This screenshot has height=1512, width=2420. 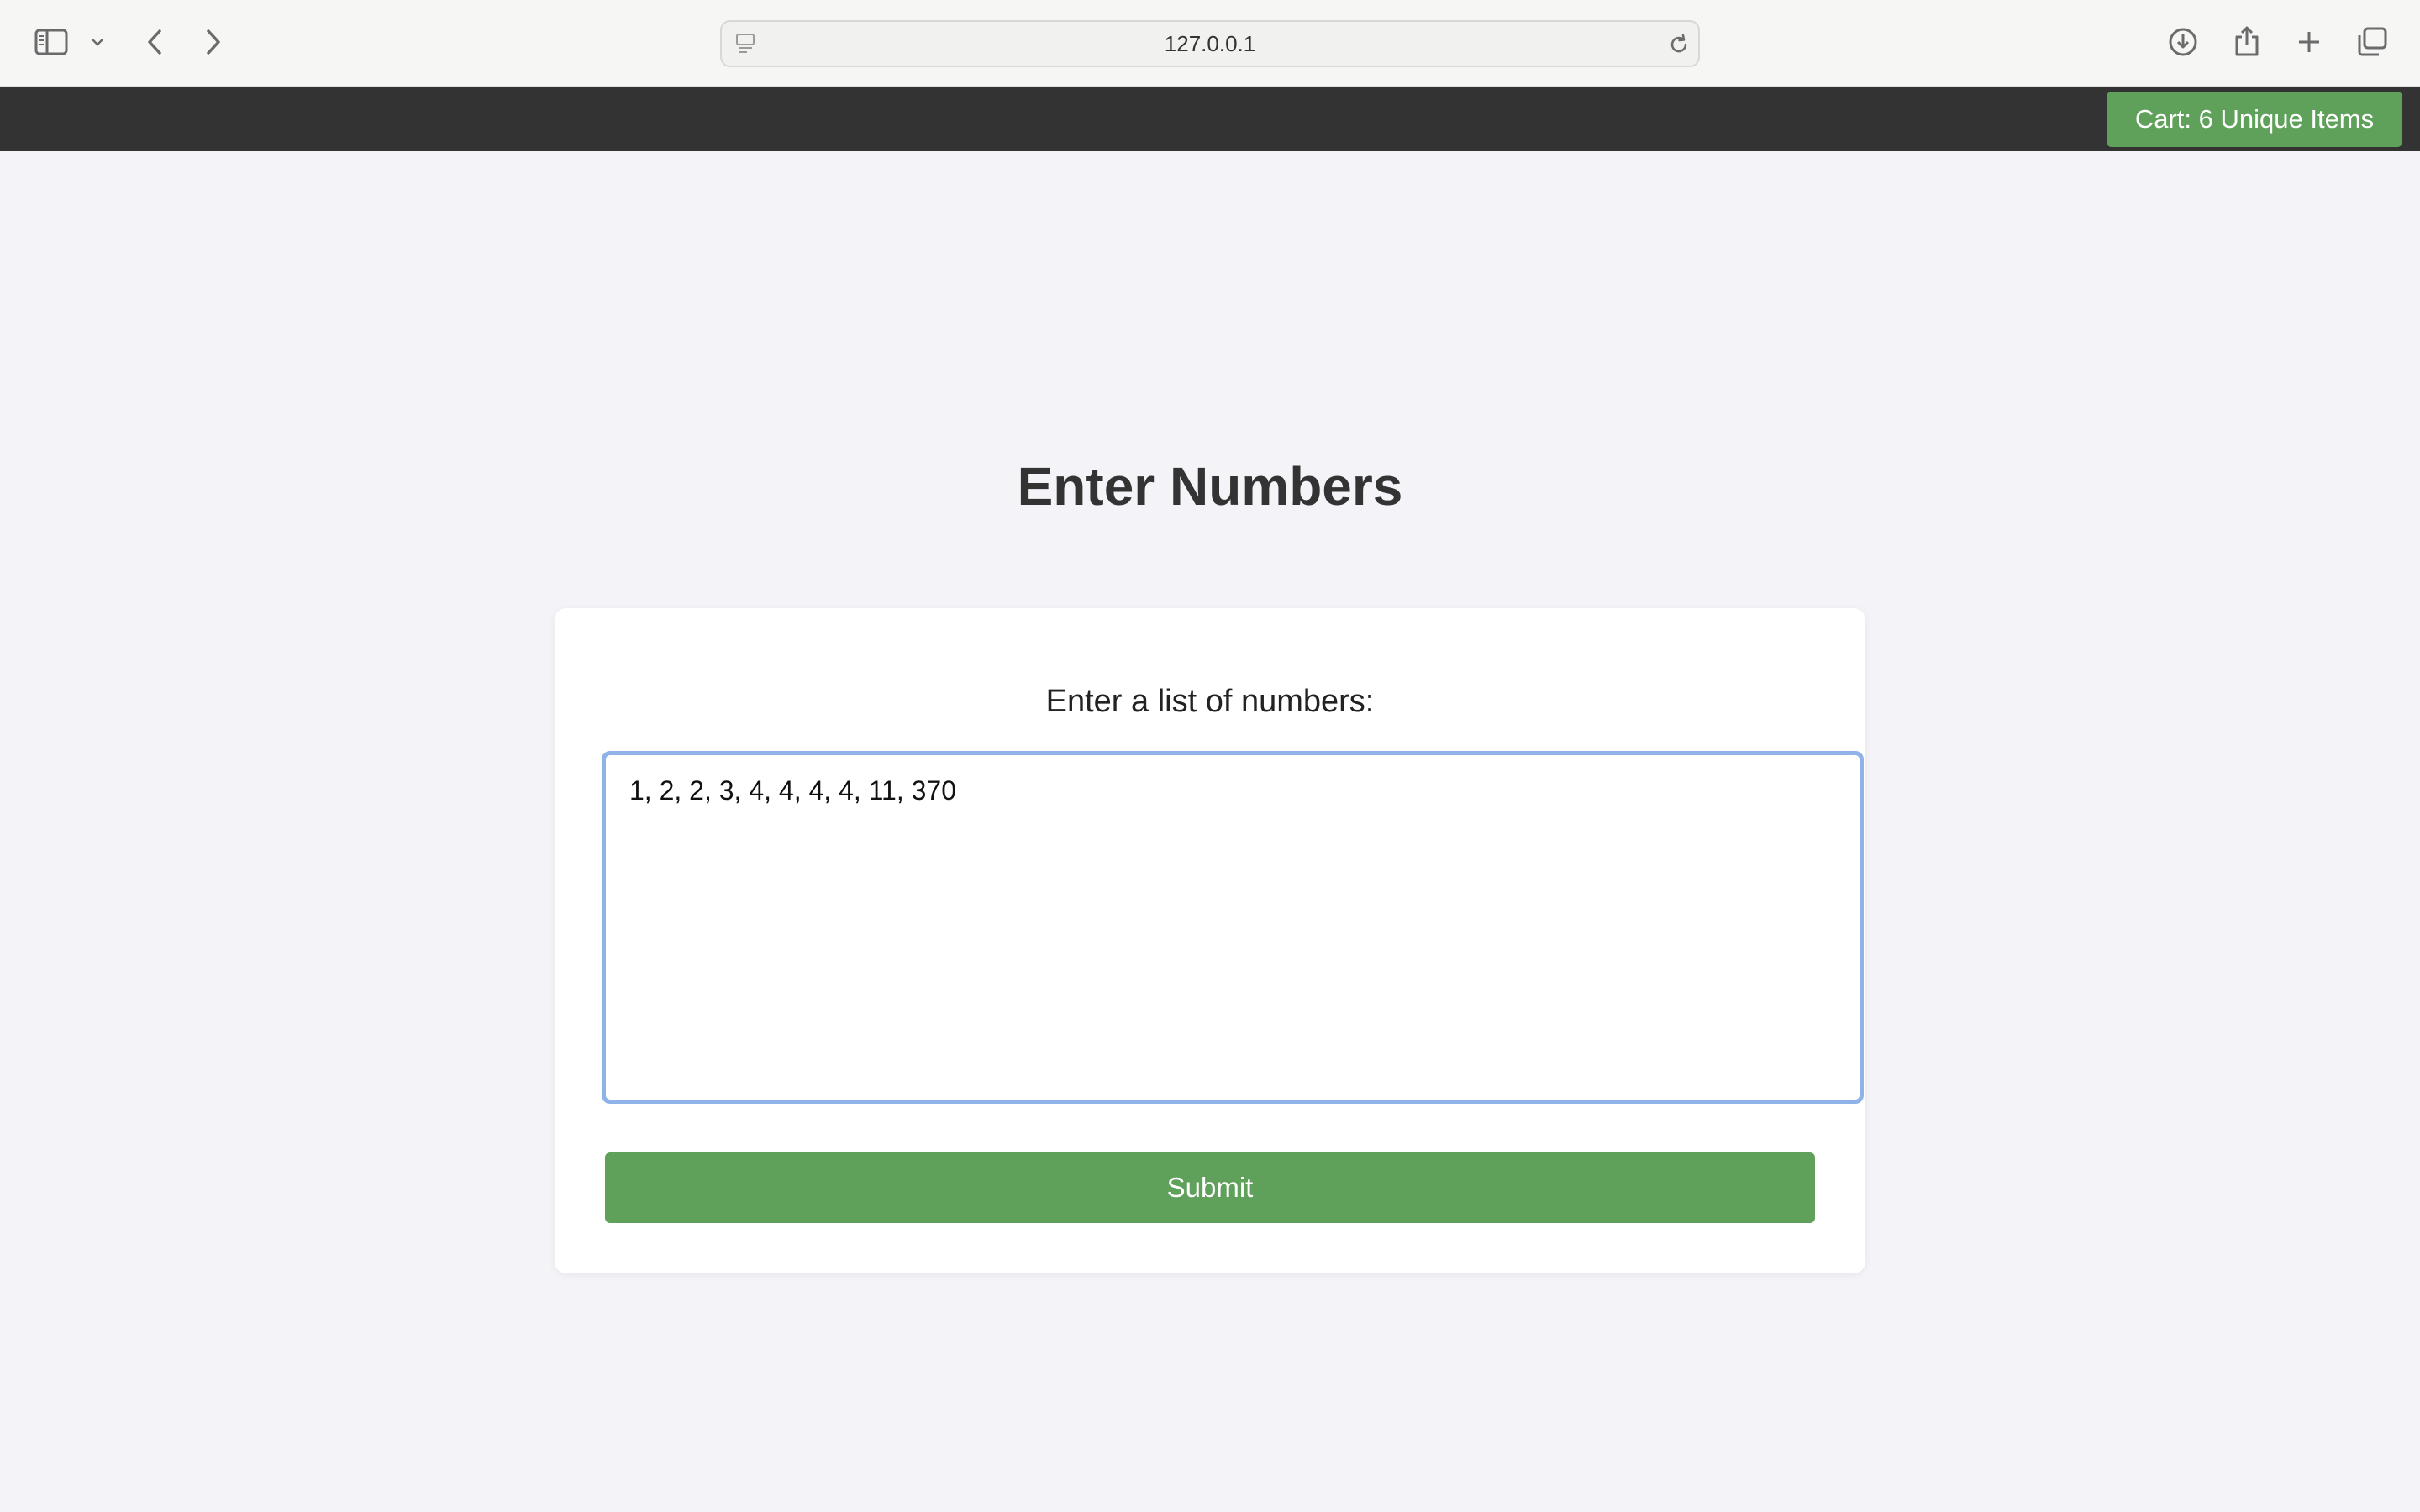 I want to click on back-icon, so click(x=154, y=42).